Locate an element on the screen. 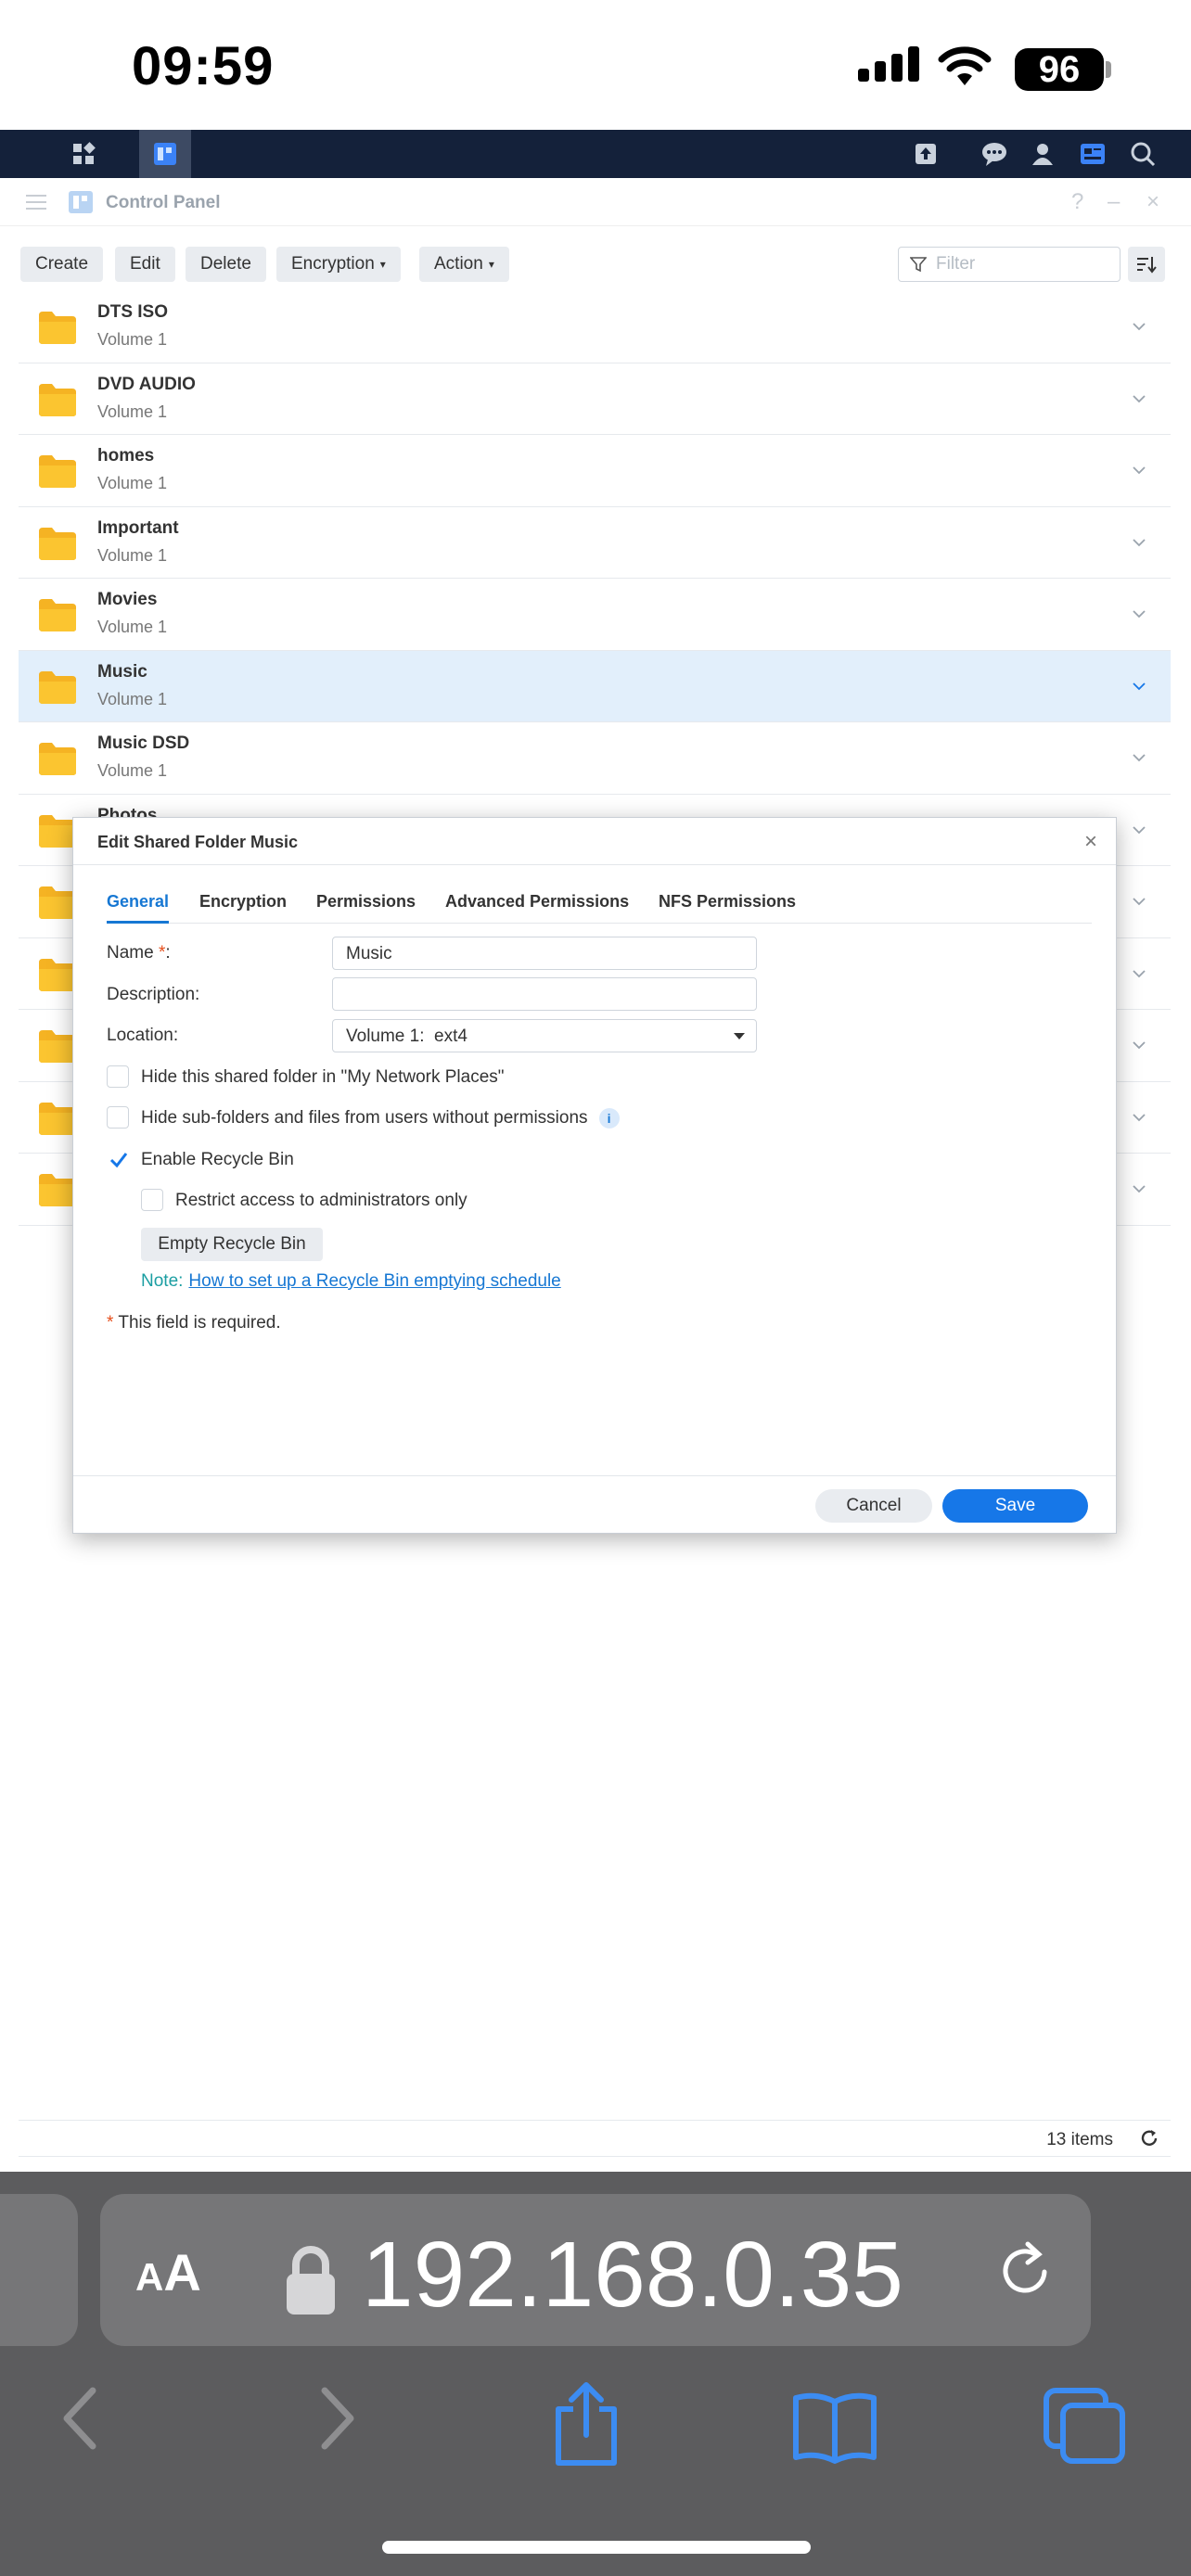 The width and height of the screenshot is (1191, 2576). tab-general: General is located at coordinates (138, 908).